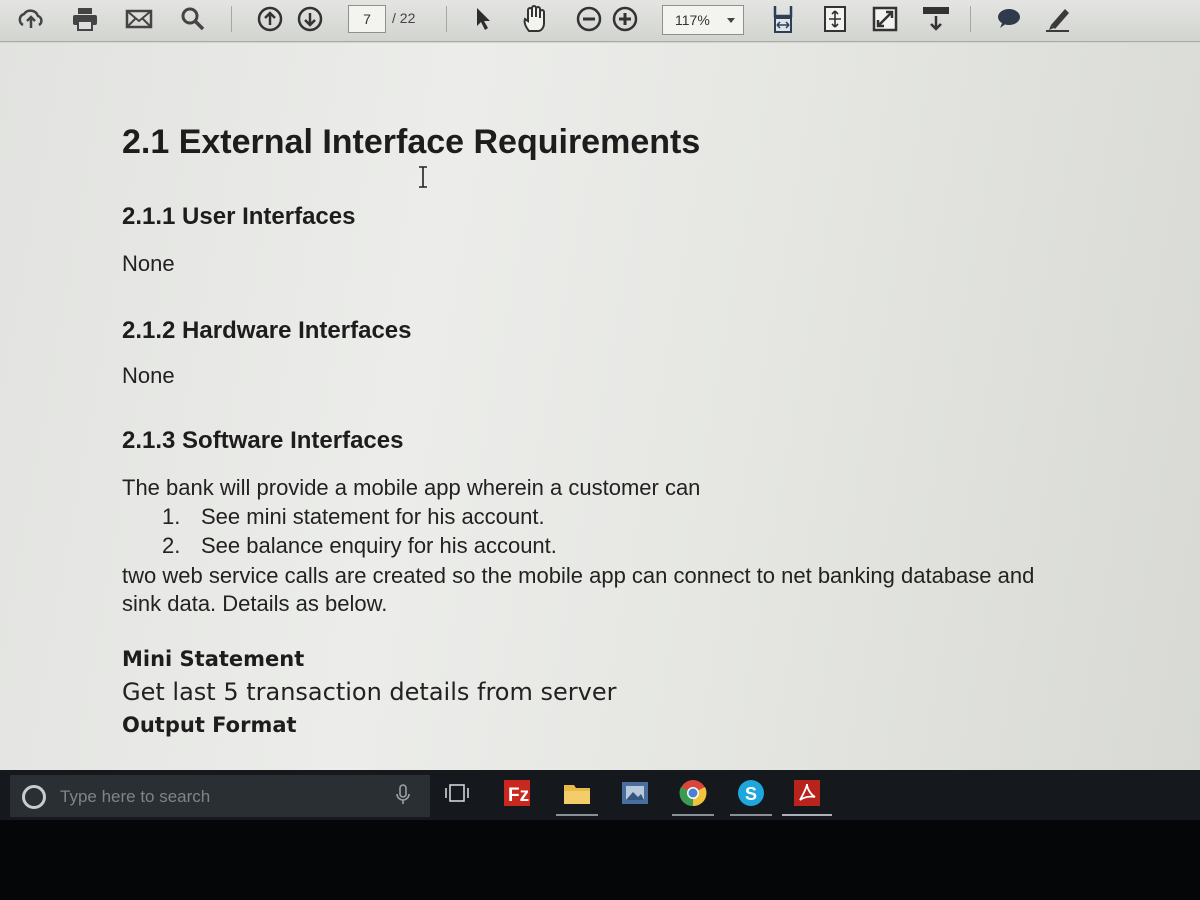  What do you see at coordinates (85, 19) in the screenshot?
I see `print-icon` at bounding box center [85, 19].